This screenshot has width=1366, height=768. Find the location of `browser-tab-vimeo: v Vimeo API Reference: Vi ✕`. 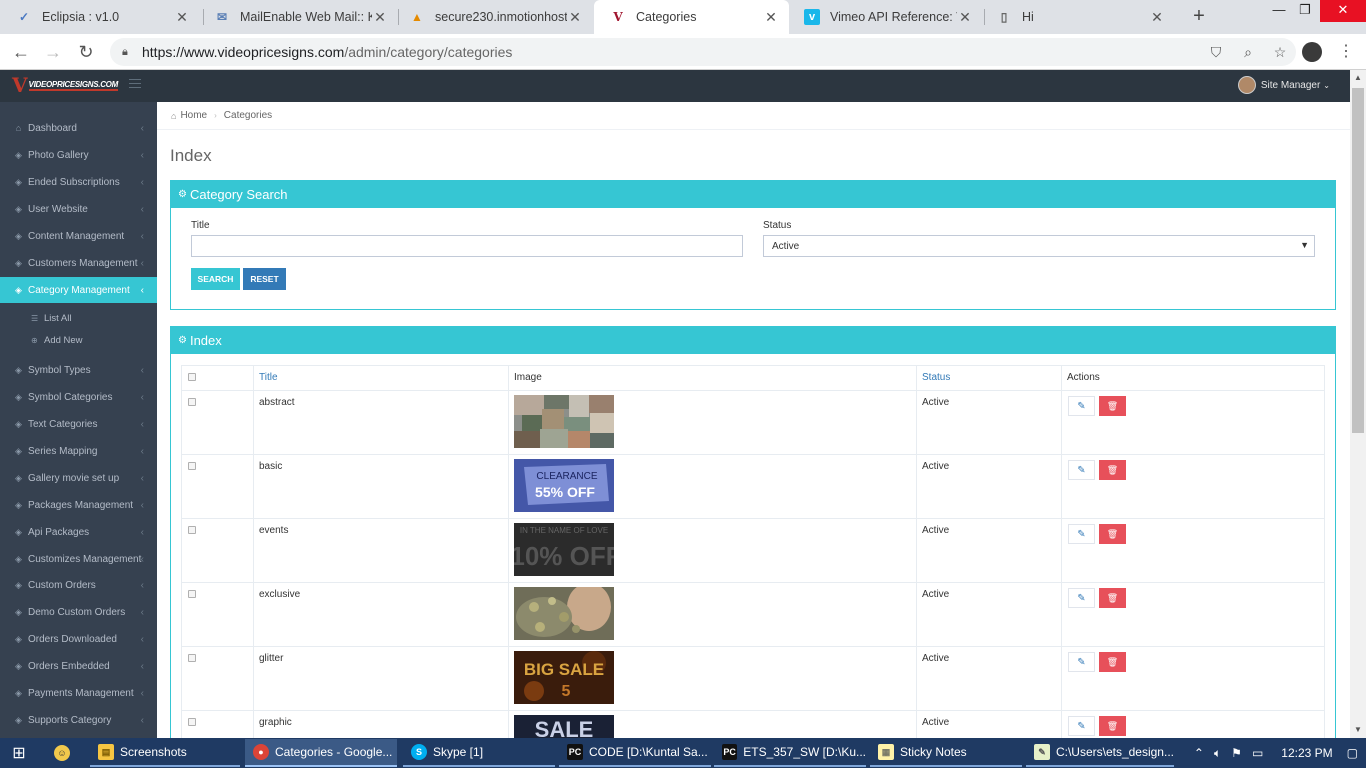

browser-tab-vimeo: v Vimeo API Reference: Vi ✕ is located at coordinates (885, 17).